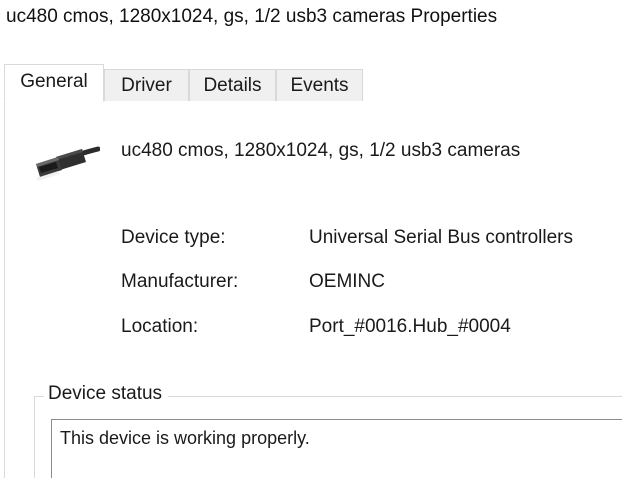 The width and height of the screenshot is (622, 478). Describe the element at coordinates (180, 281) in the screenshot. I see `manufacturer-label: Manufacturer:` at that location.